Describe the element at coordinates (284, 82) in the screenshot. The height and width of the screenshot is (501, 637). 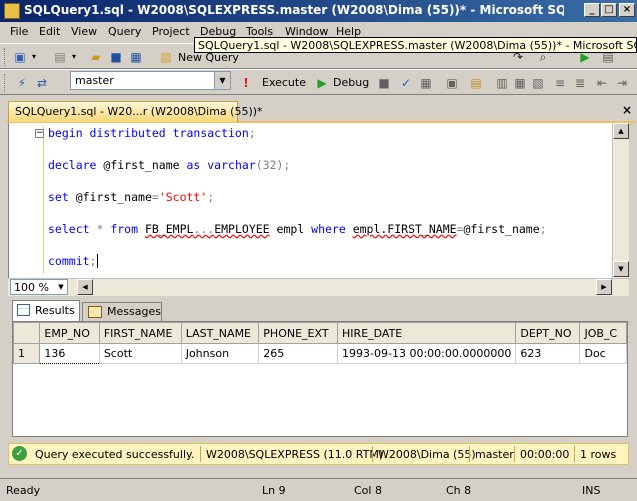
I see `execute-button: Execute` at that location.